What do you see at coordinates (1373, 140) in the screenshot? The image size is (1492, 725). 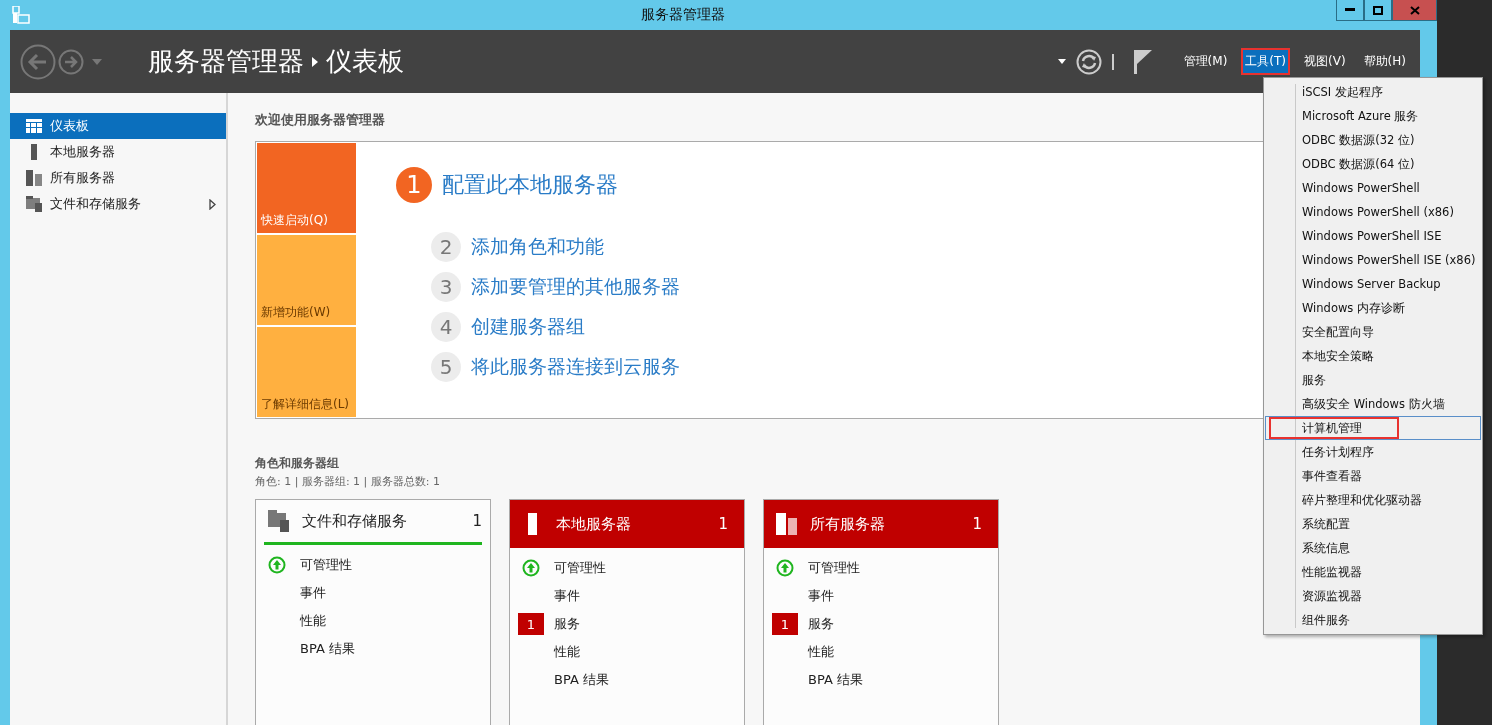 I see `menu-item: ODBC 数据源(32 位)` at bounding box center [1373, 140].